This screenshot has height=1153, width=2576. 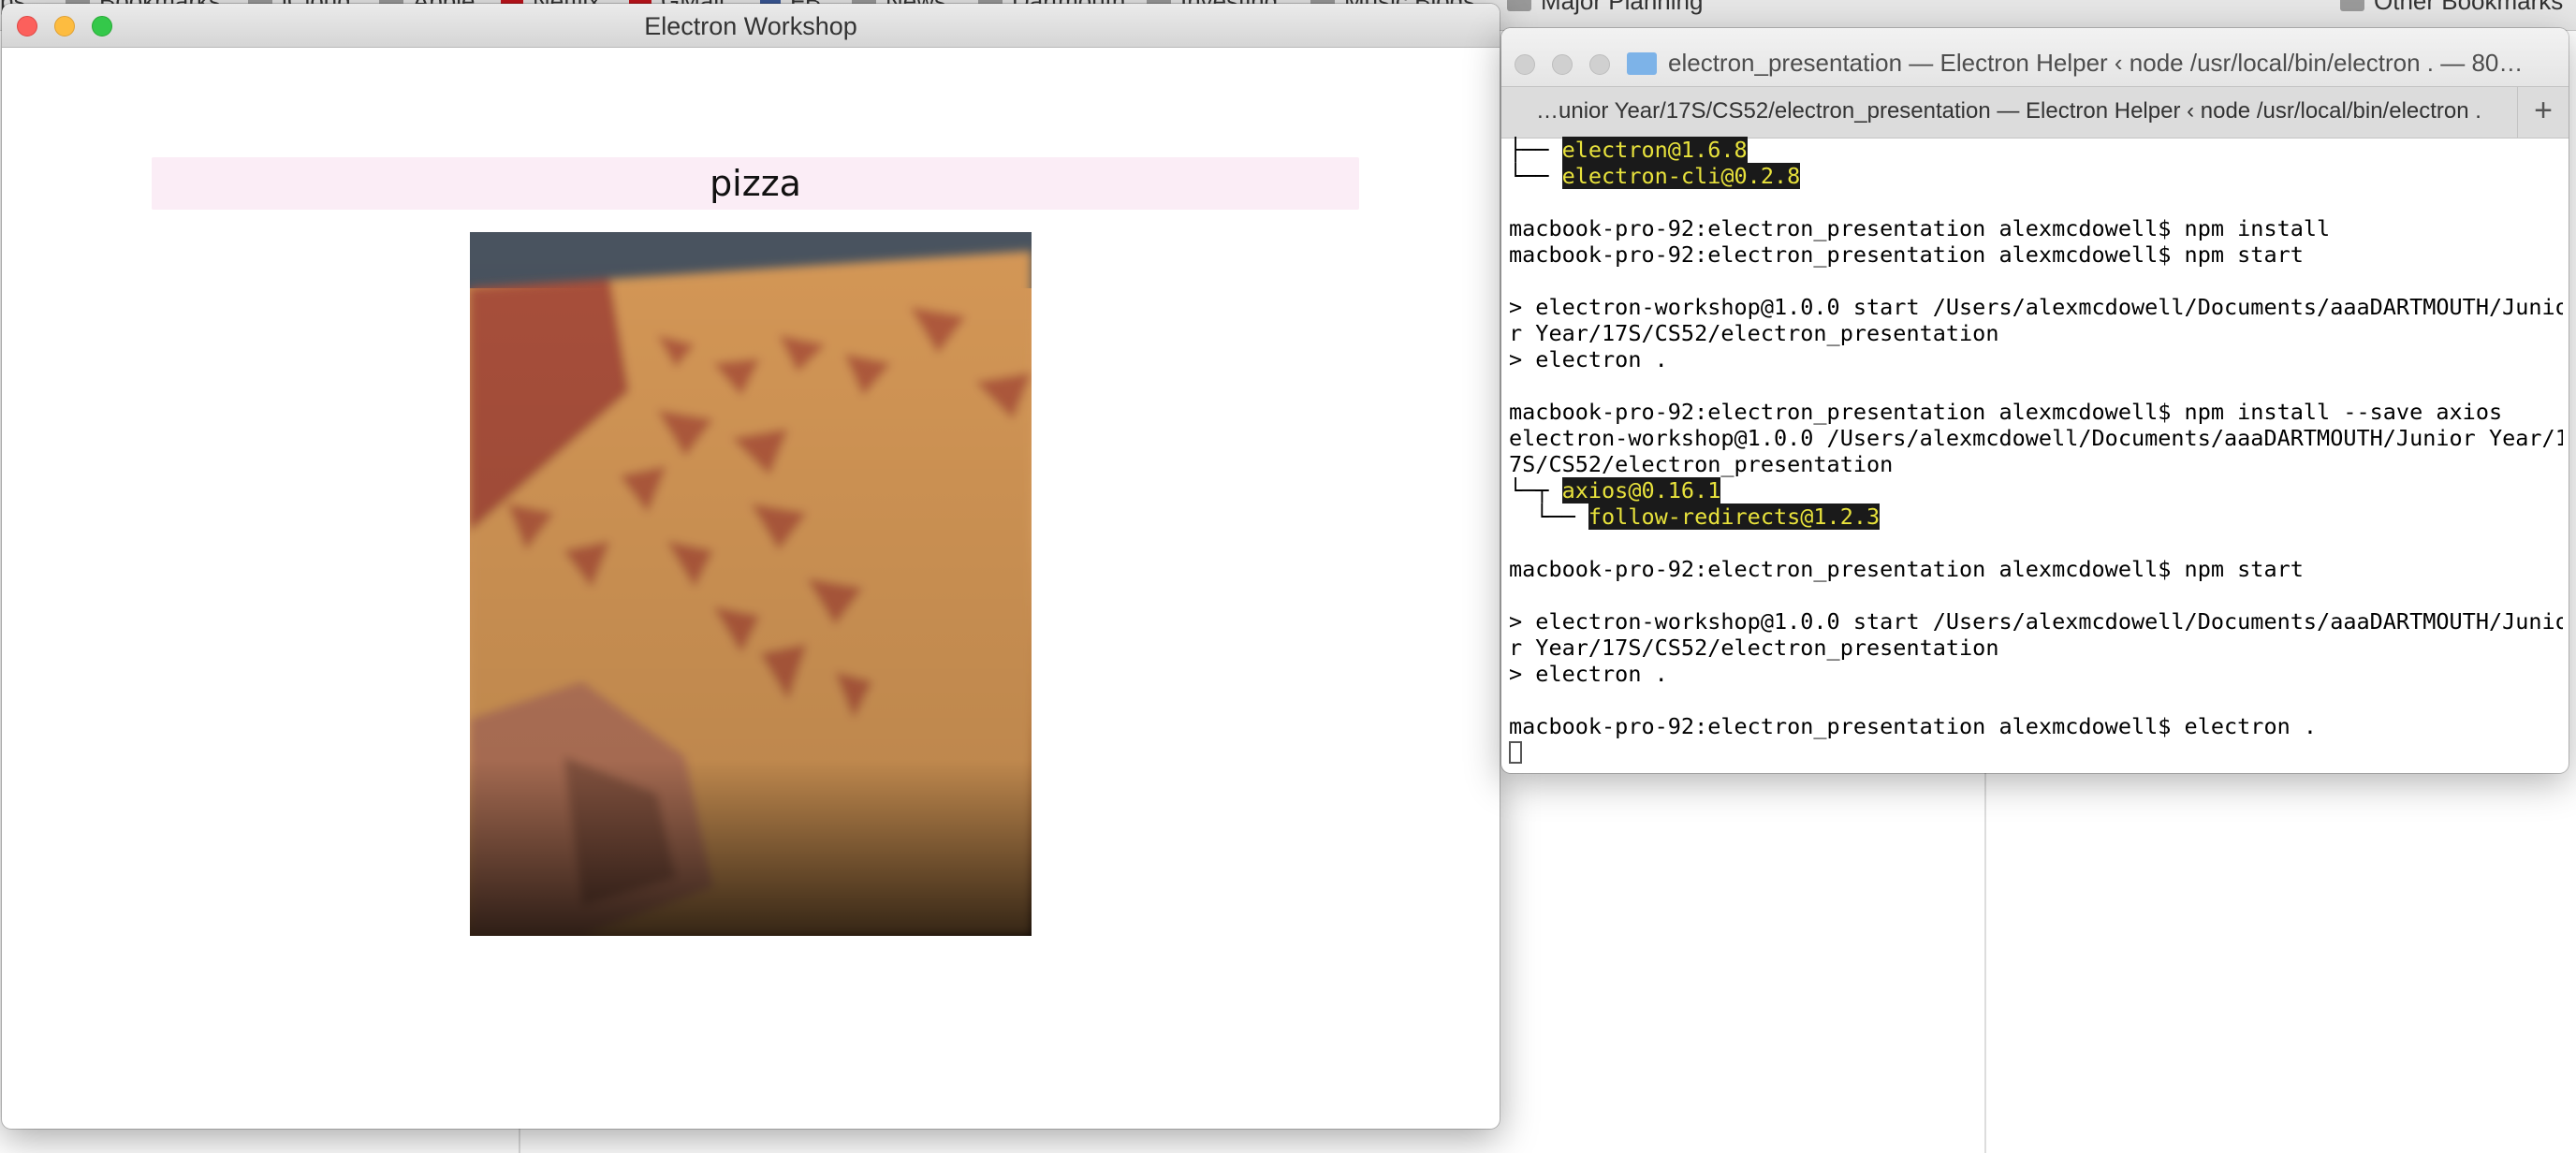 What do you see at coordinates (1535, 150) in the screenshot?
I see `tree-branch: ├──` at bounding box center [1535, 150].